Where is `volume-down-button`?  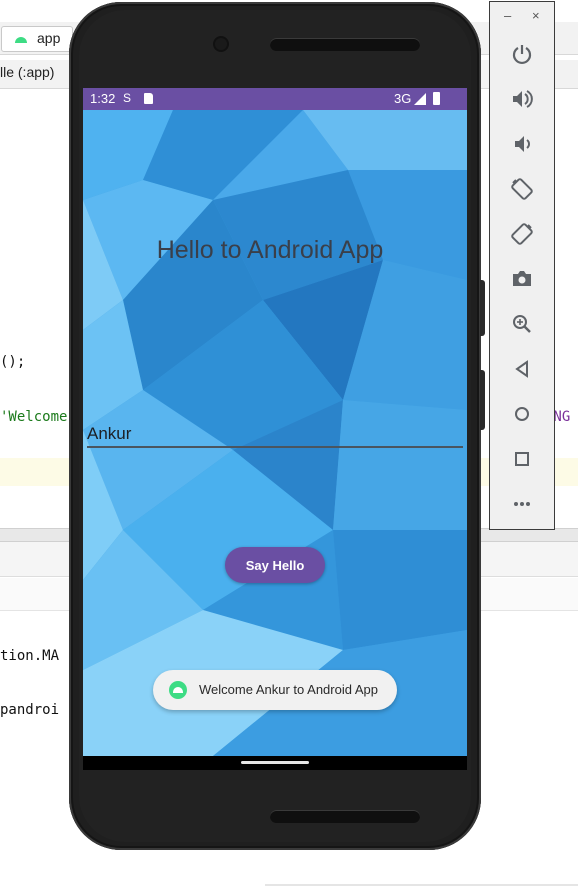 volume-down-button is located at coordinates (522, 144).